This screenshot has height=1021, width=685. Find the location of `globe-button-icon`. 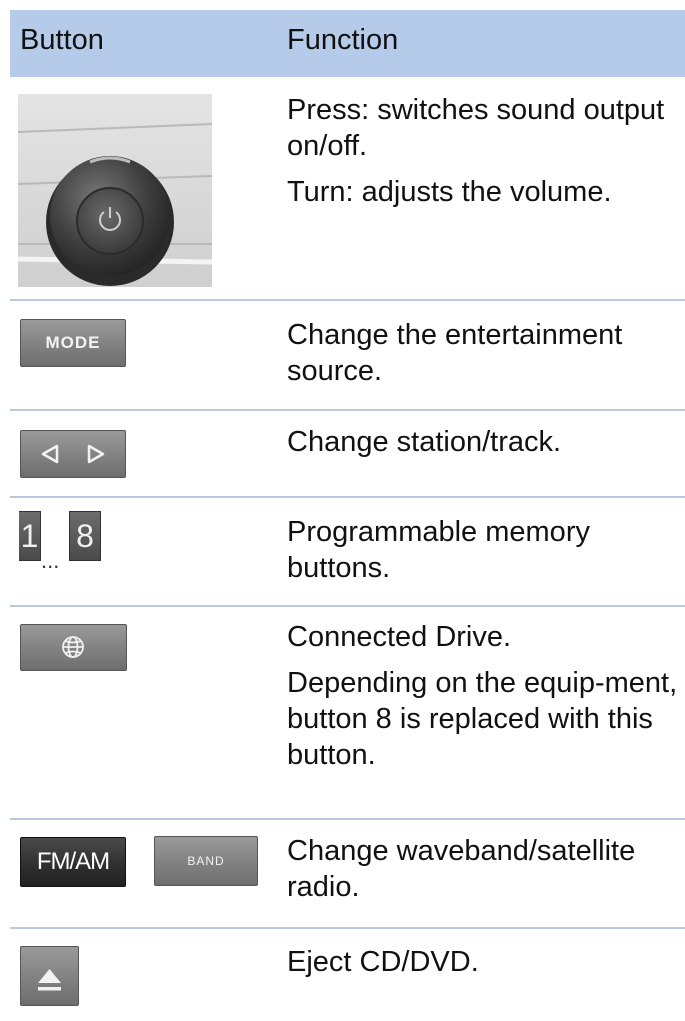

globe-button-icon is located at coordinates (73, 647).